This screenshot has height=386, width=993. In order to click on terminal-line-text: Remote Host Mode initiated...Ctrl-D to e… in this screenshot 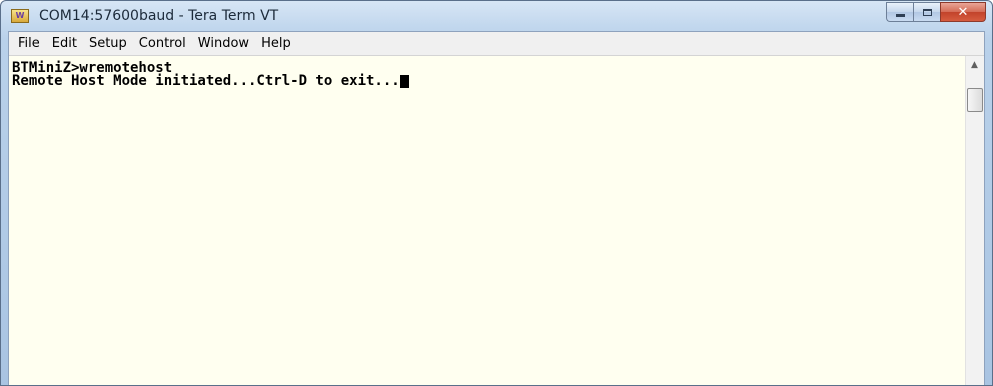, I will do `click(206, 81)`.